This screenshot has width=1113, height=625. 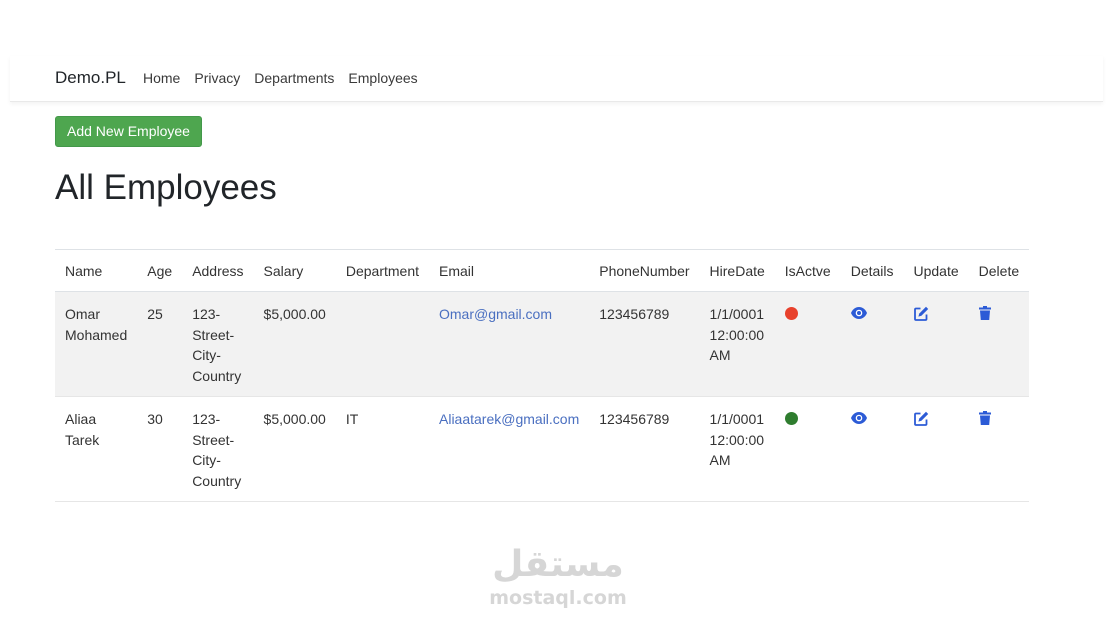 I want to click on cell-age: 25, so click(x=160, y=344).